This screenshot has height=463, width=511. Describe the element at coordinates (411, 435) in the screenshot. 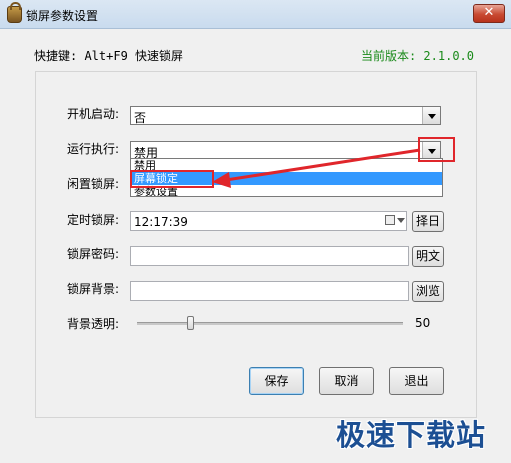

I see `watermark-logo: 极速下载站` at that location.